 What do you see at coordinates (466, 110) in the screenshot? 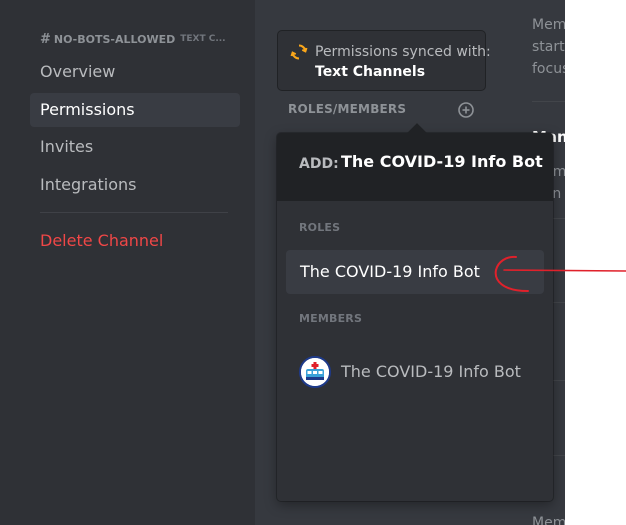
I see `add-role-plus-icon` at bounding box center [466, 110].